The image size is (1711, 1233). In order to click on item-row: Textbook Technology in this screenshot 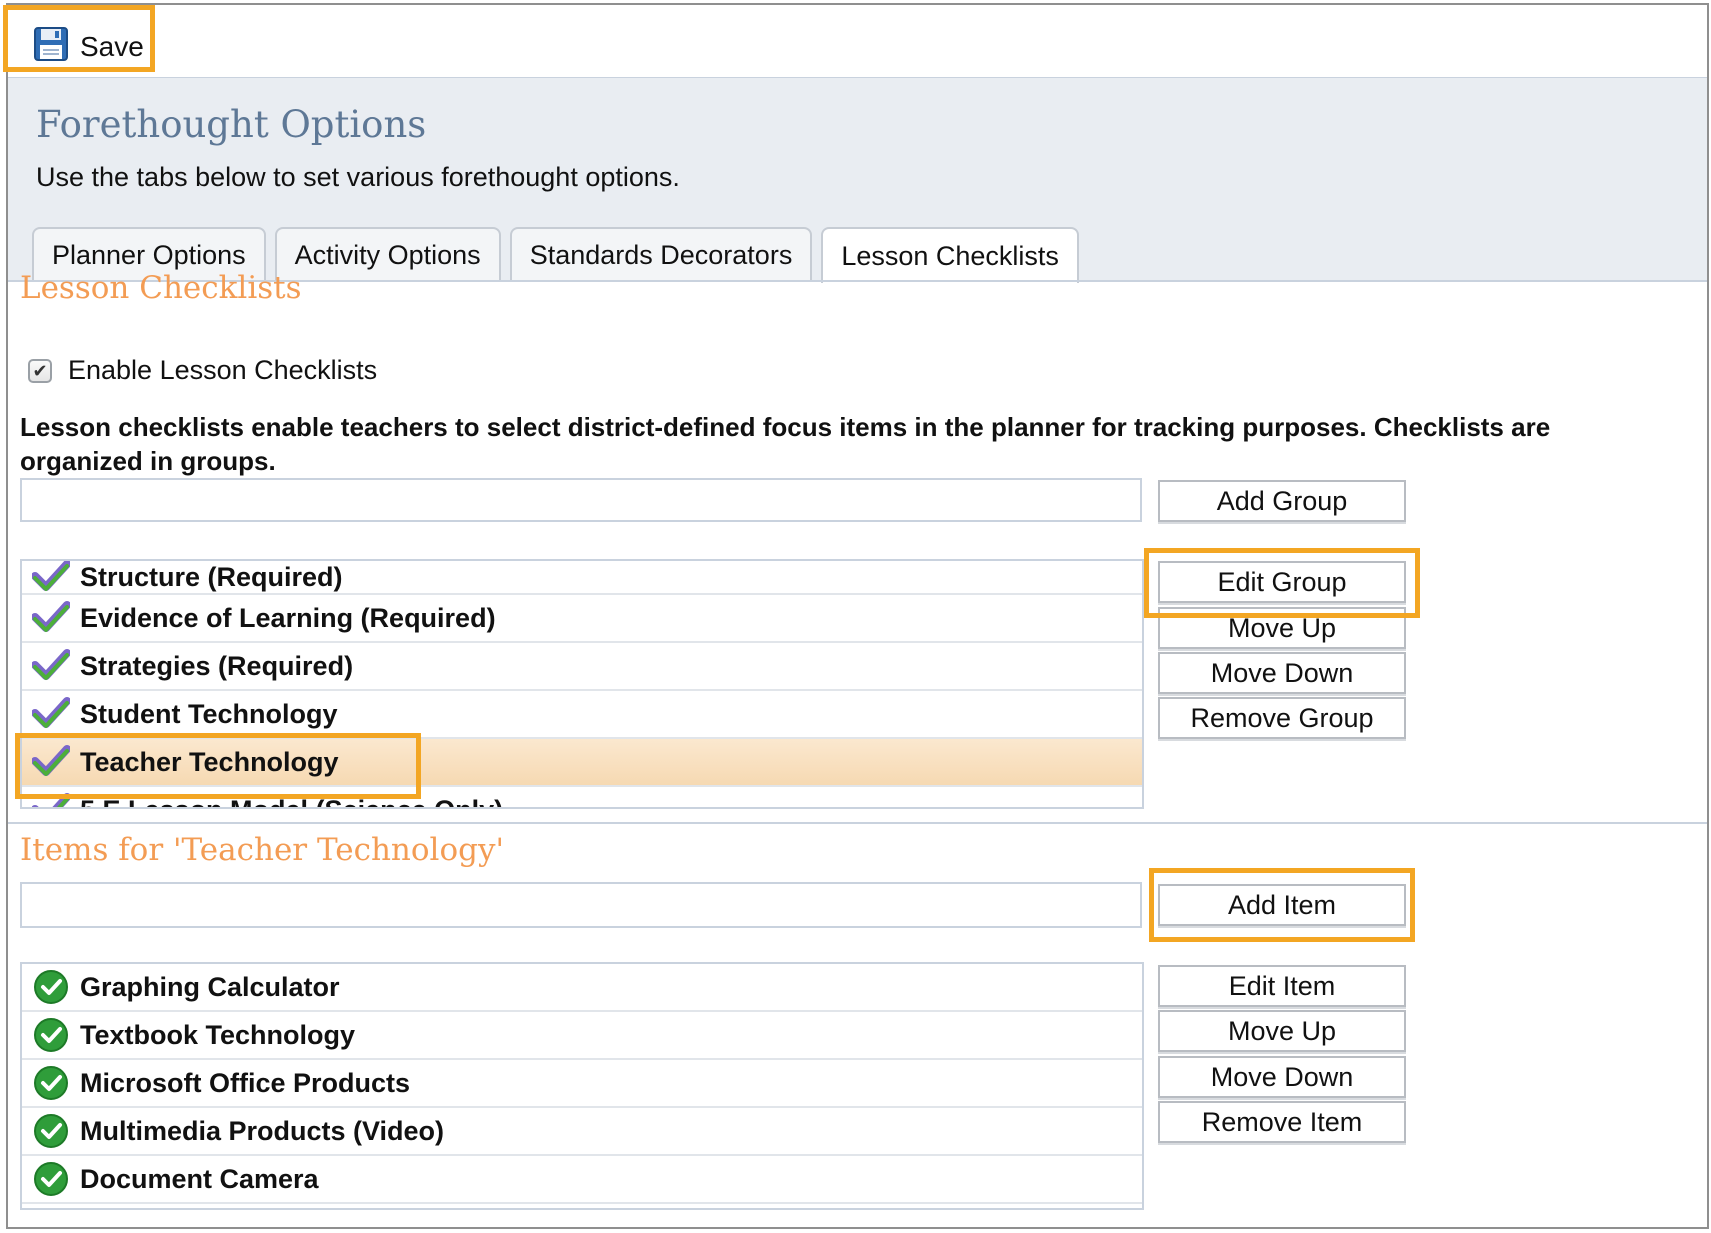, I will do `click(582, 1036)`.